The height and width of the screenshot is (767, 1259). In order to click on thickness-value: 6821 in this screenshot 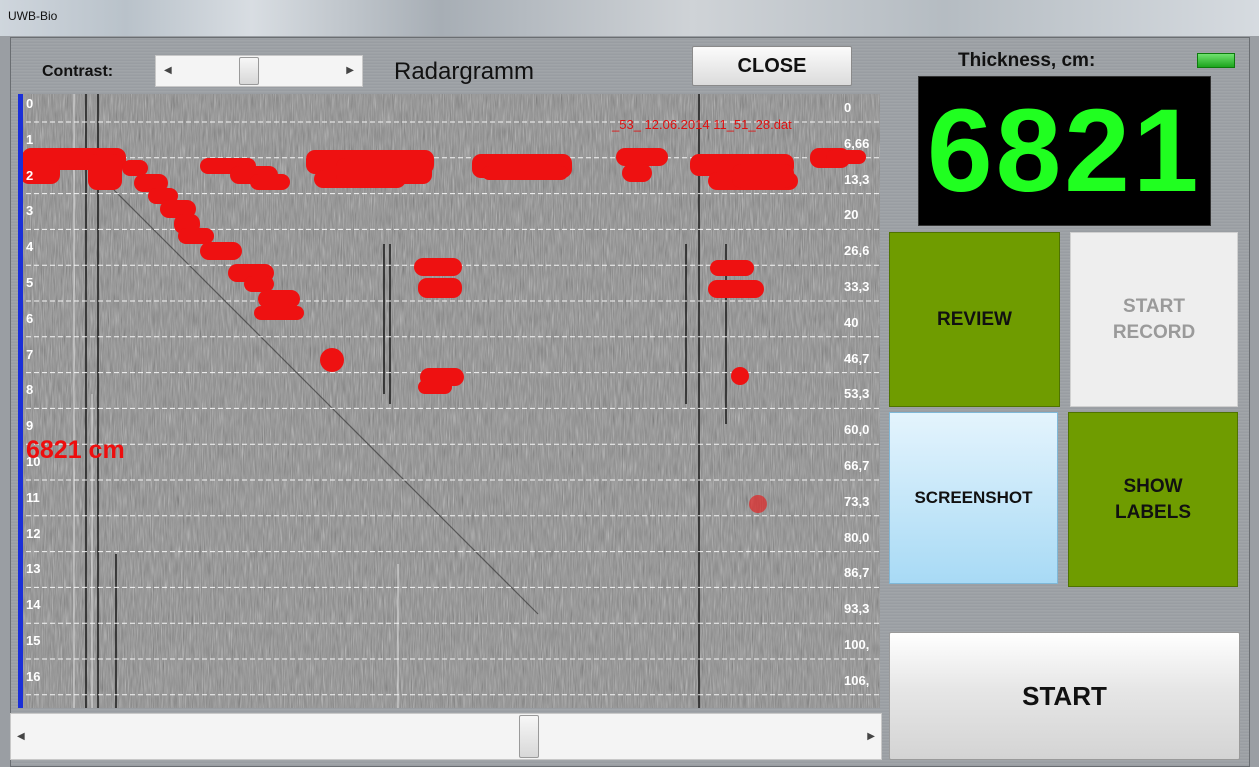, I will do `click(1064, 151)`.